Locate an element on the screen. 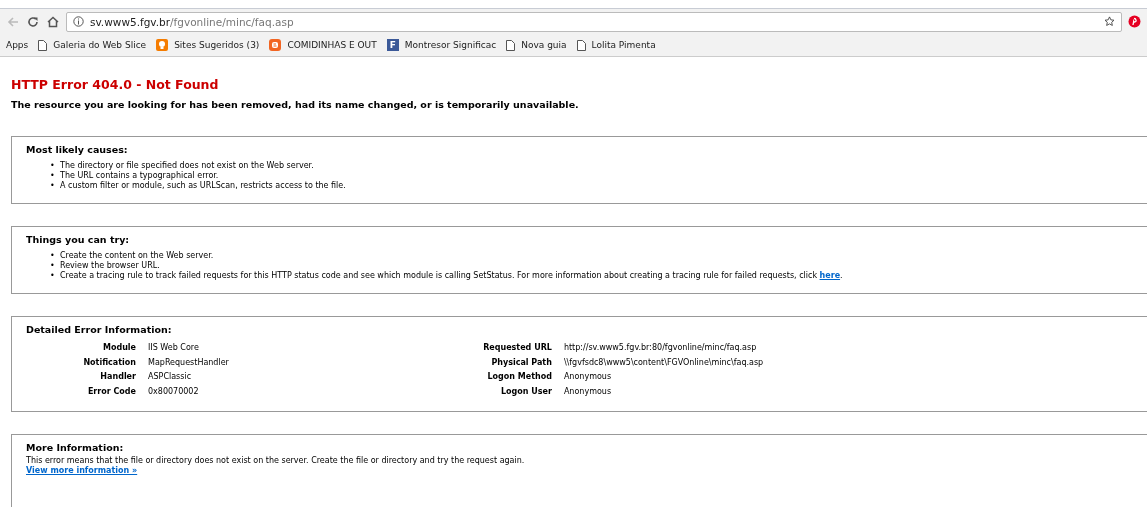 The height and width of the screenshot is (507, 1147). url-host: sv.www5.fgv.br is located at coordinates (130, 21).